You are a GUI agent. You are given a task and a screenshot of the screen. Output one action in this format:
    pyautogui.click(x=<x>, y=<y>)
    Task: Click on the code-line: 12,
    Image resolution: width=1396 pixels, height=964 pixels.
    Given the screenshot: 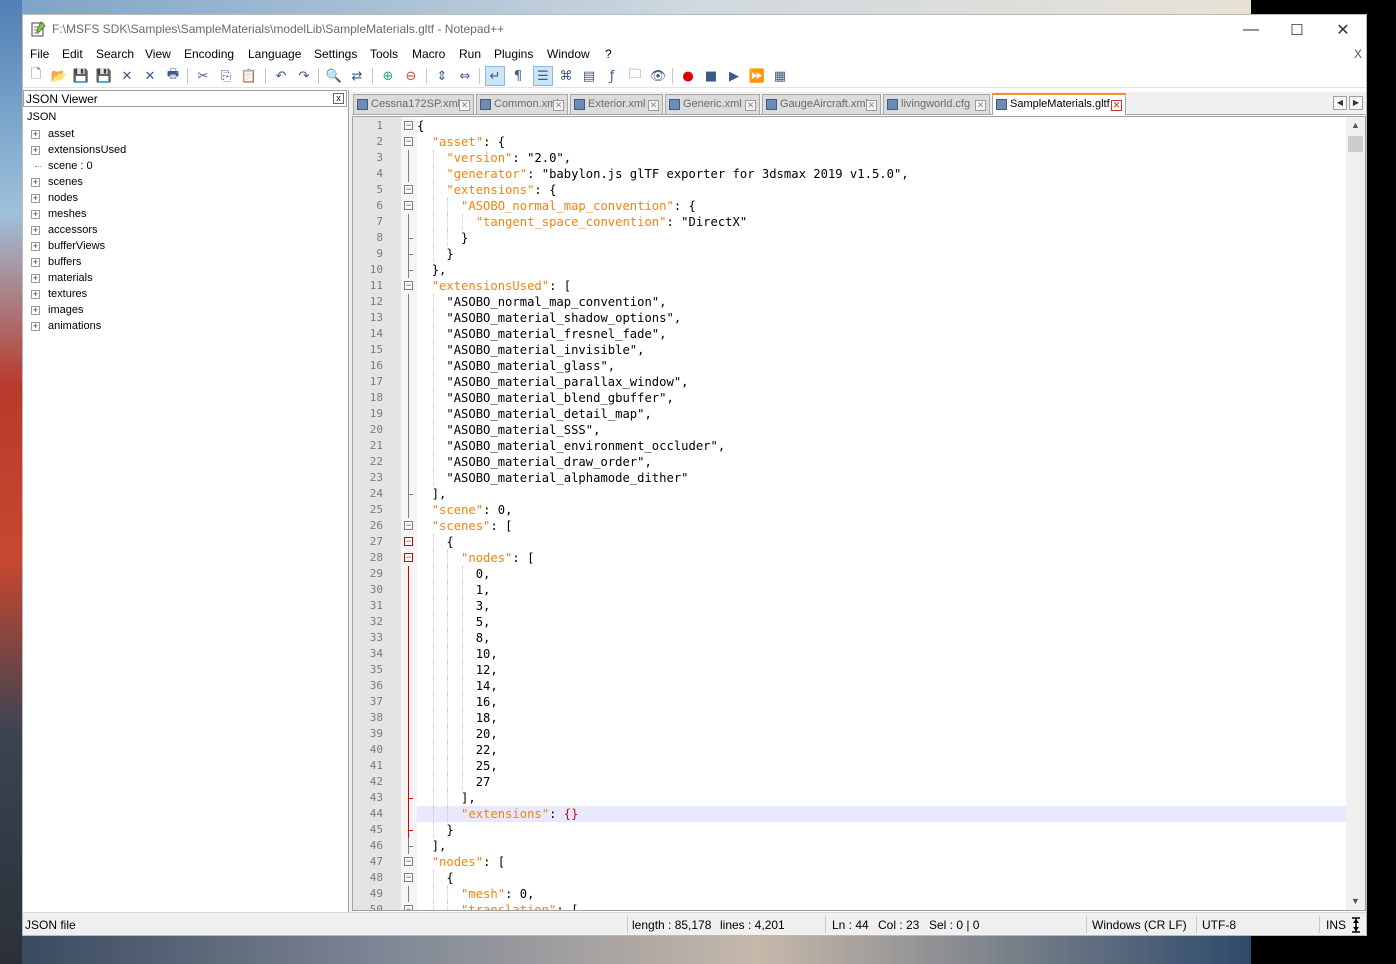 What is the action you would take?
    pyautogui.click(x=881, y=670)
    